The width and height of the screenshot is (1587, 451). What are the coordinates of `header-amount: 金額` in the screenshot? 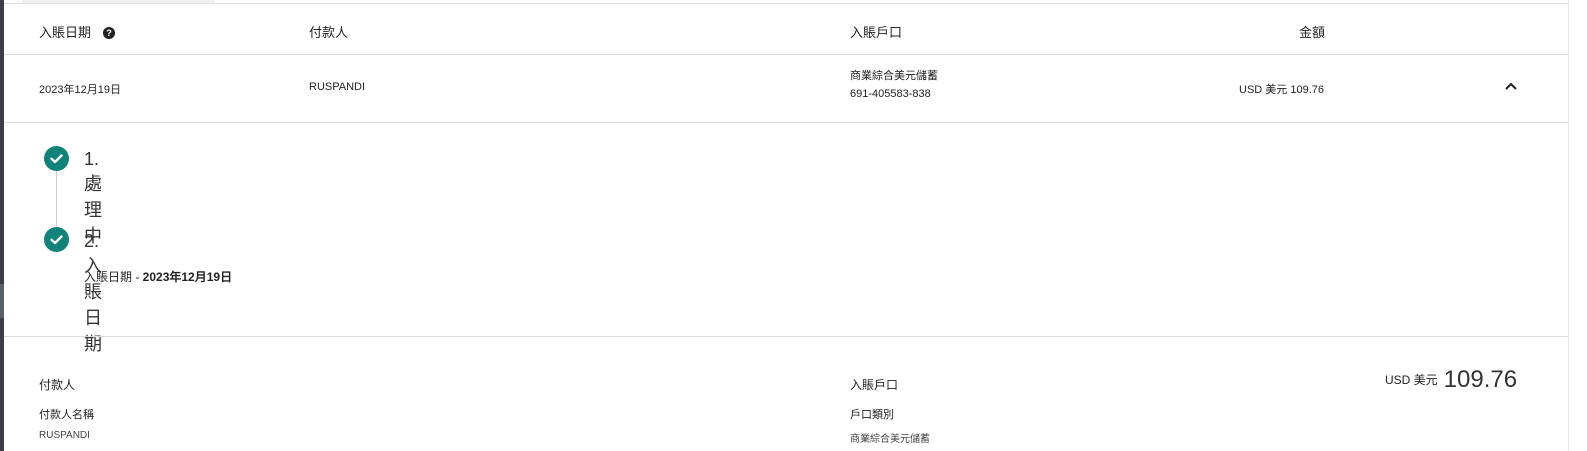 It's located at (1312, 32).